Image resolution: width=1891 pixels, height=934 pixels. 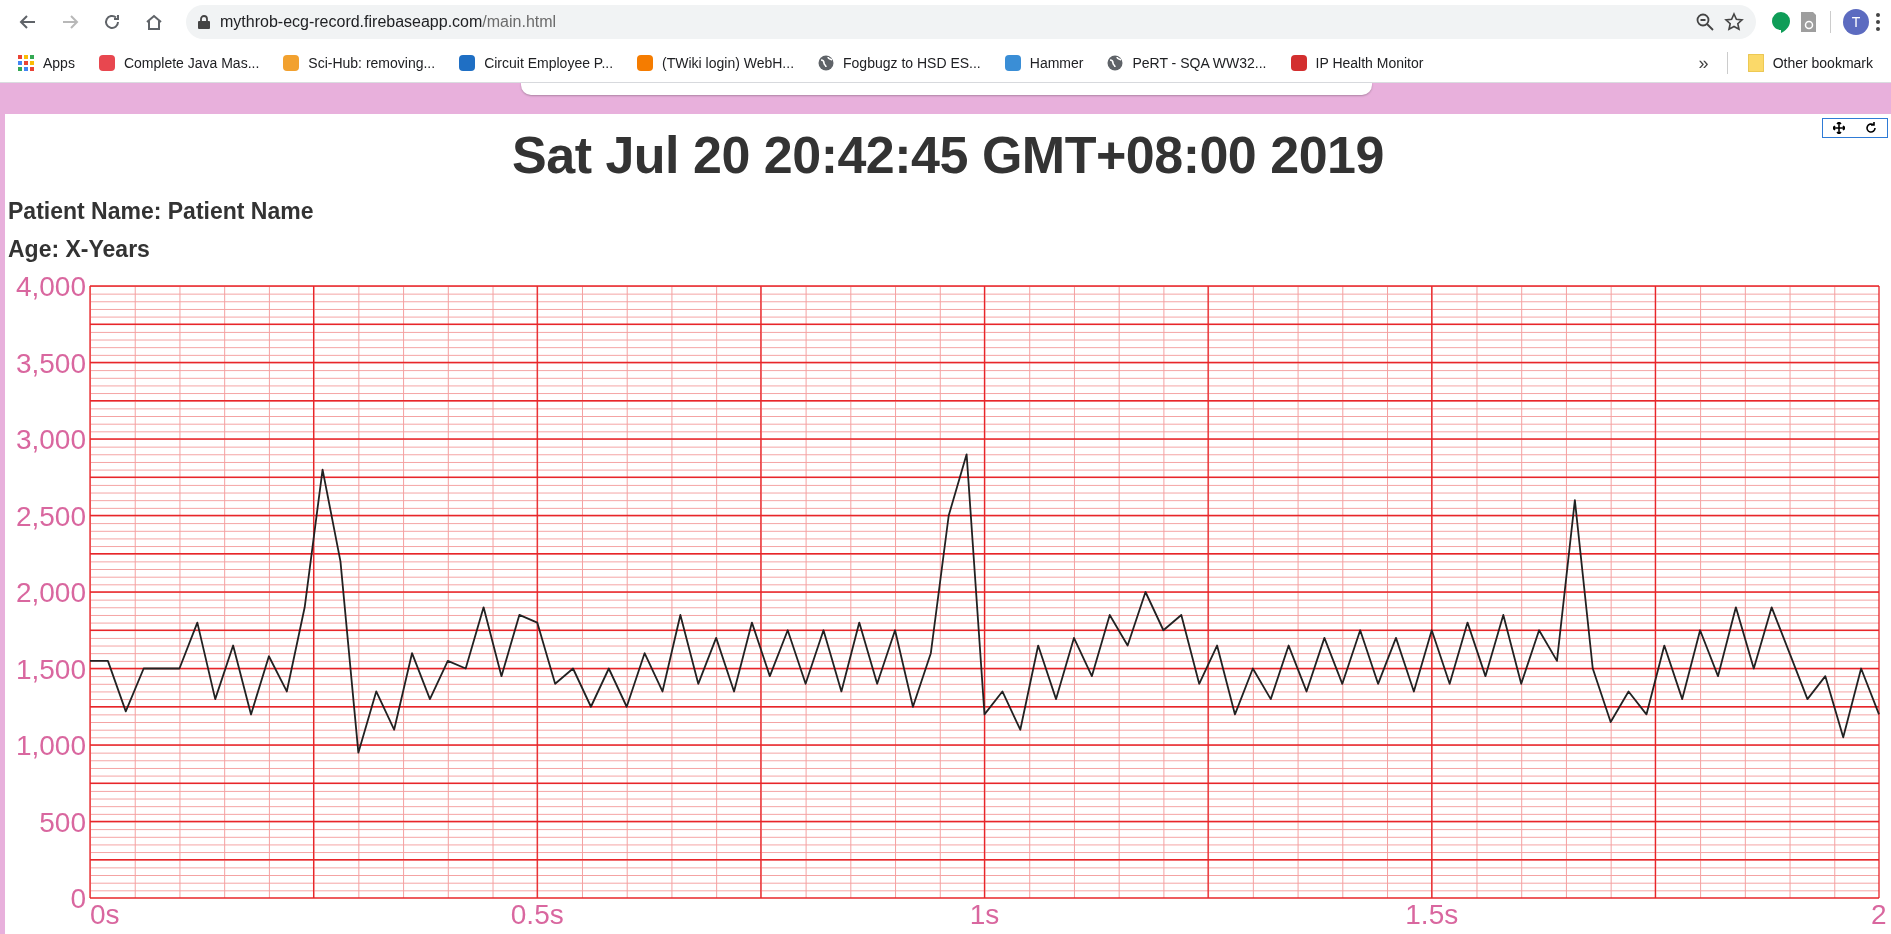 I want to click on address-bar: mythrob-ecg-record.firebaseapp.com/main.html, so click(x=971, y=22).